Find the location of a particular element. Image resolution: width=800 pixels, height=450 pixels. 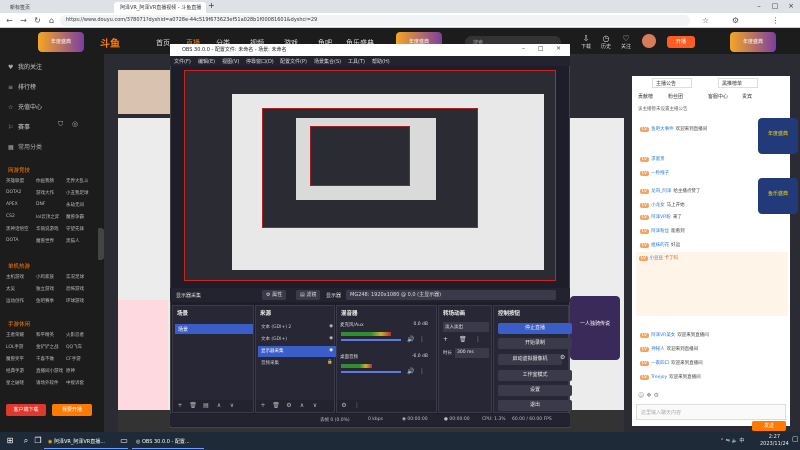

obs-menu-scene-collection: 场景集合(S) is located at coordinates (327, 61).